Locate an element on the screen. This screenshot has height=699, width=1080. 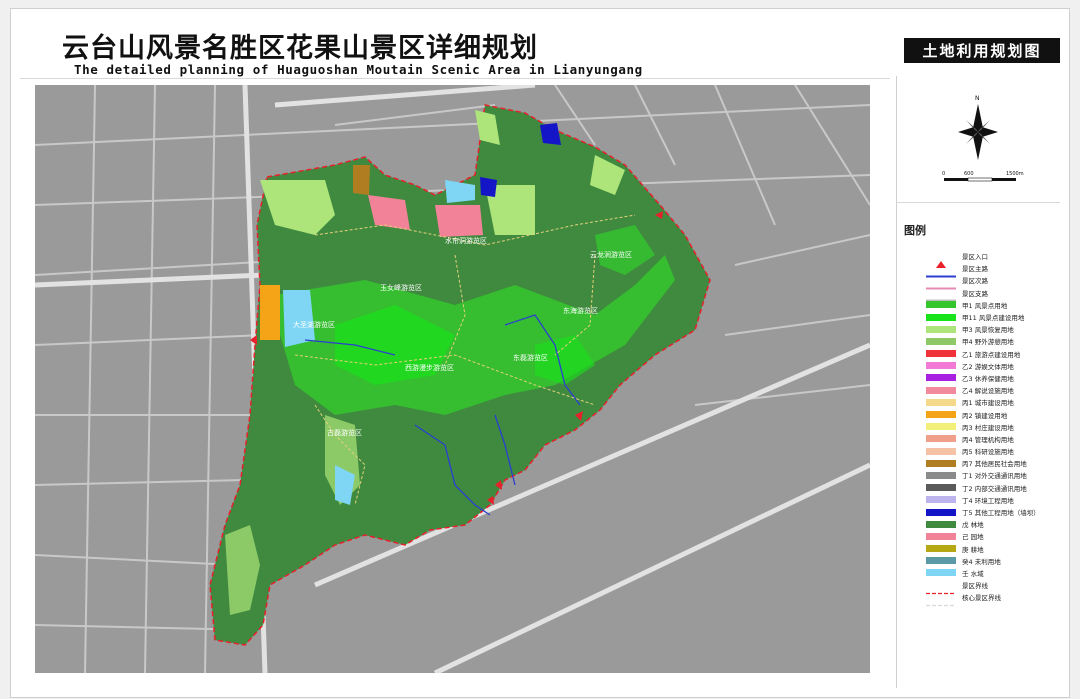
legend-label: 景区入口 is located at coordinates (975, 257).